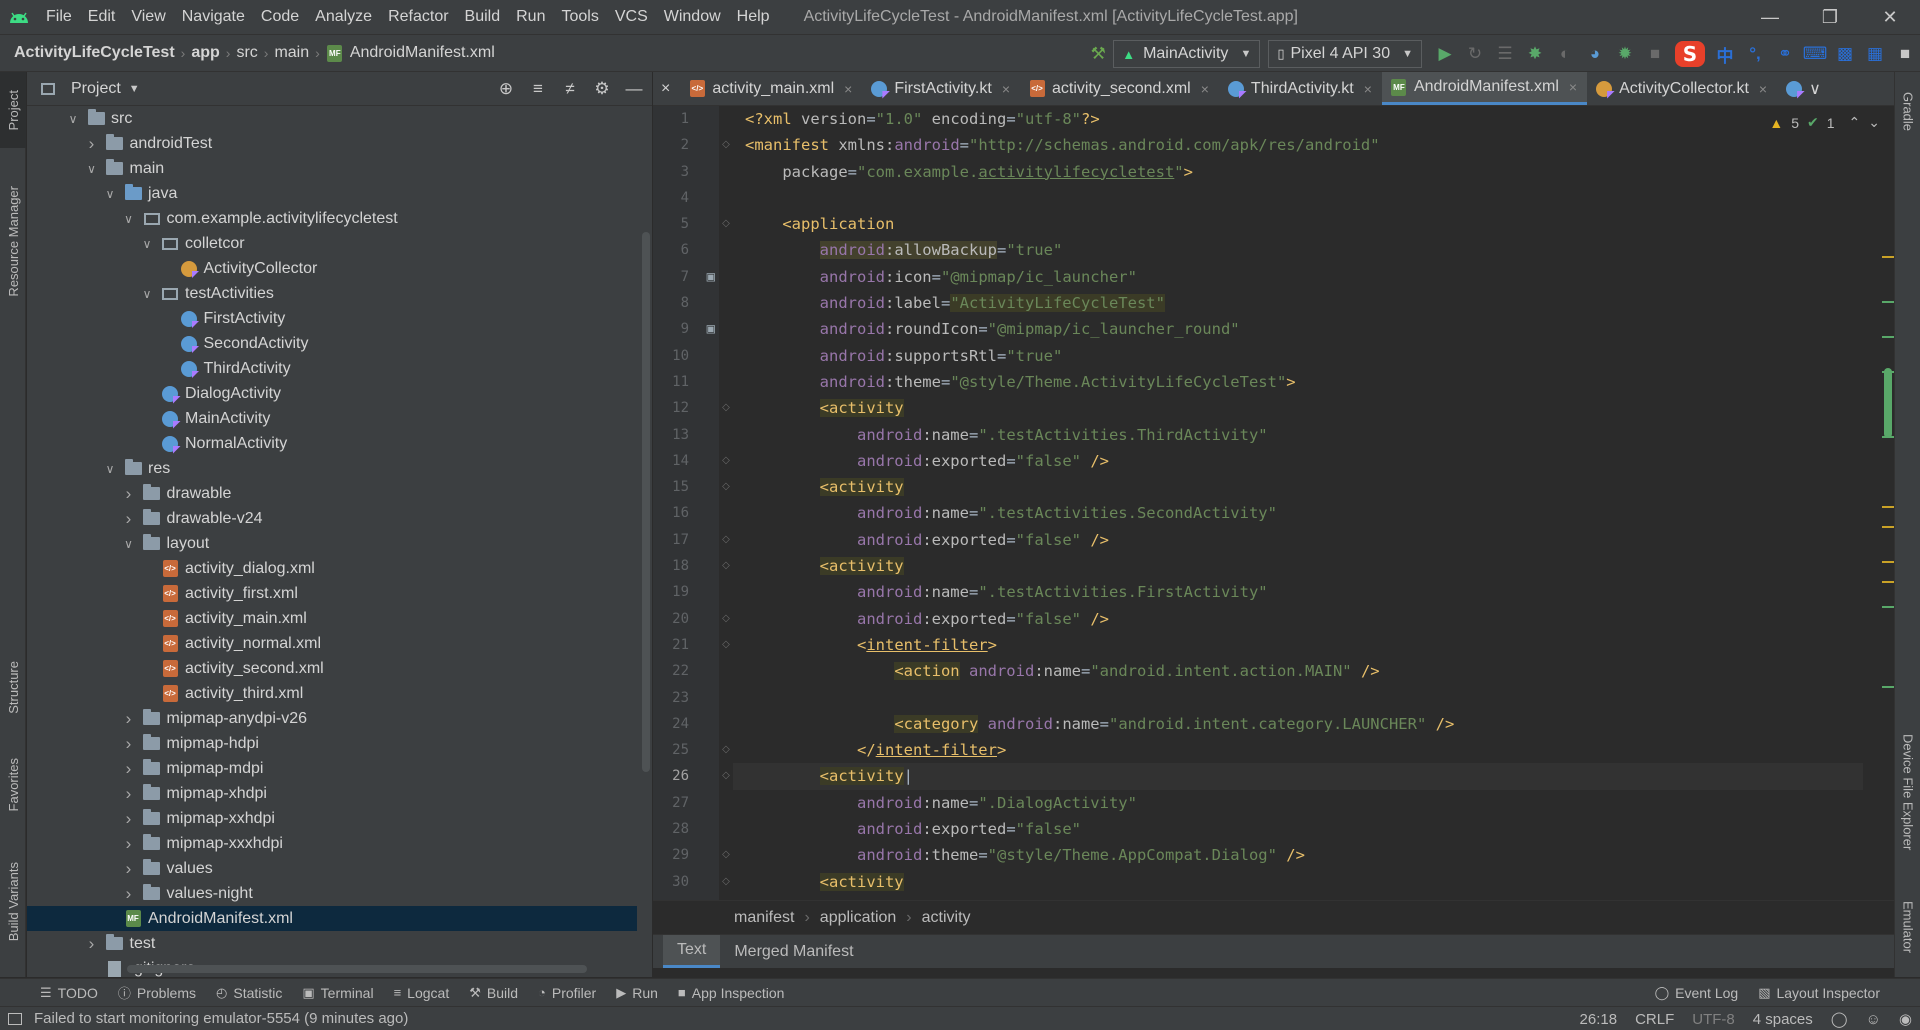 The height and width of the screenshot is (1030, 1920). I want to click on memory-icon: ◉, so click(1905, 1019).